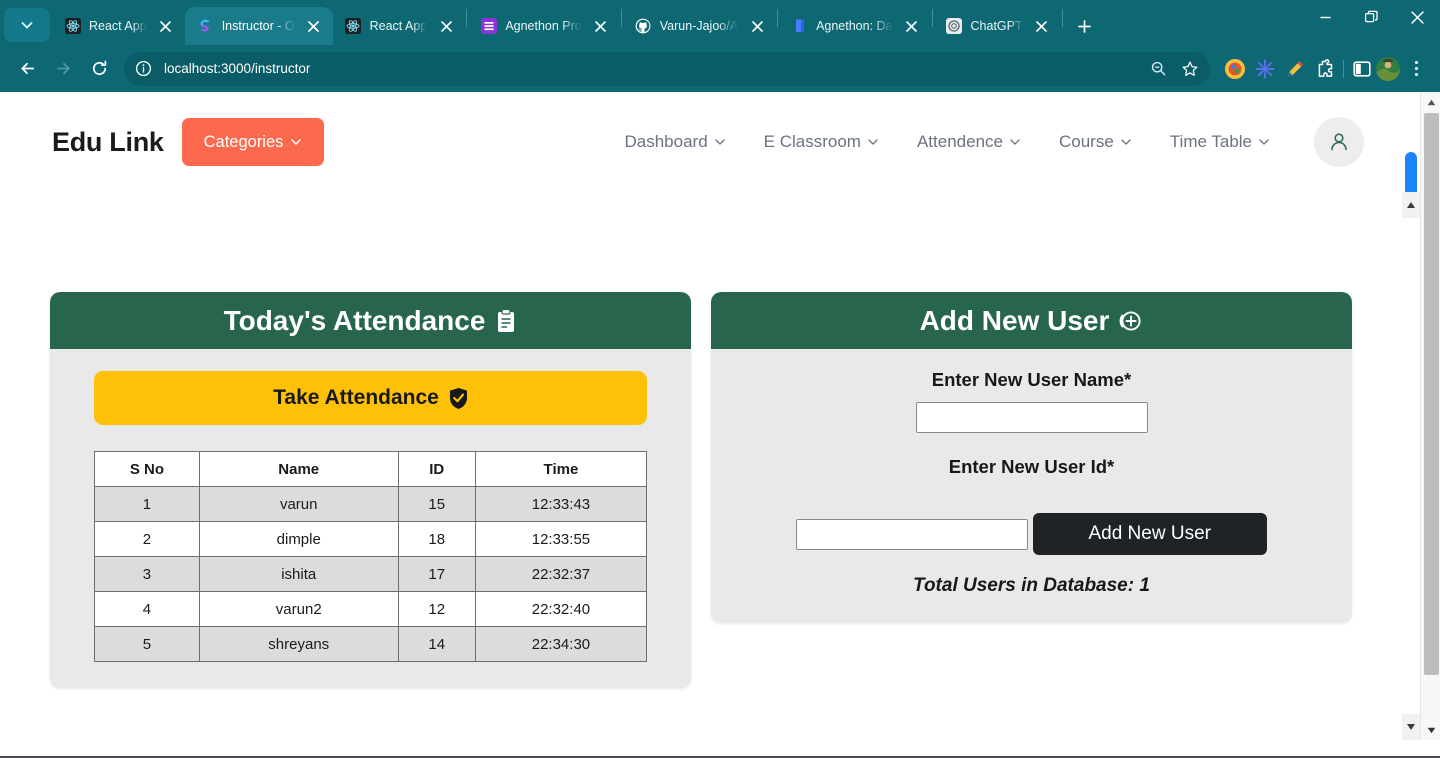 Image resolution: width=1440 pixels, height=758 pixels. I want to click on cell-name: varun2, so click(298, 609).